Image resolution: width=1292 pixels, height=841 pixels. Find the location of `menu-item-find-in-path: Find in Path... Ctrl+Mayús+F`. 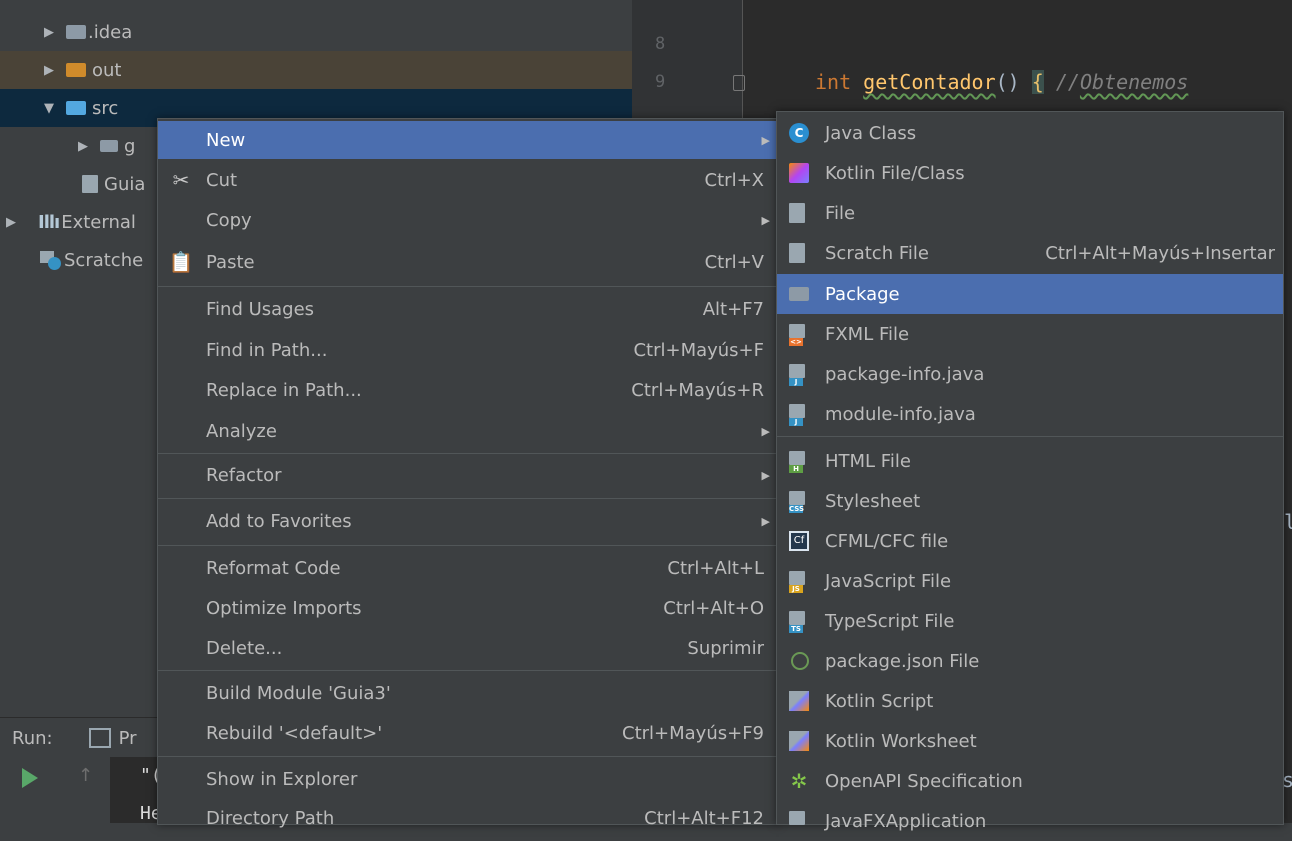

menu-item-find-in-path: Find in Path... Ctrl+Mayús+F is located at coordinates (468, 350).